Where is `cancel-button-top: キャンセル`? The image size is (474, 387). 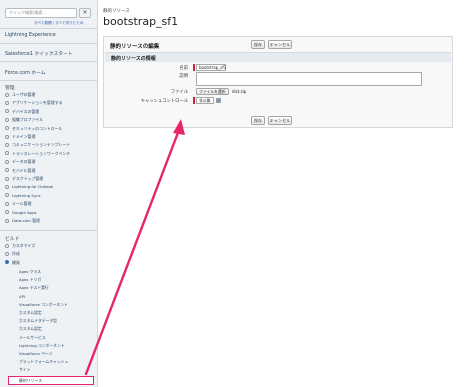 cancel-button-top: キャンセル is located at coordinates (280, 44).